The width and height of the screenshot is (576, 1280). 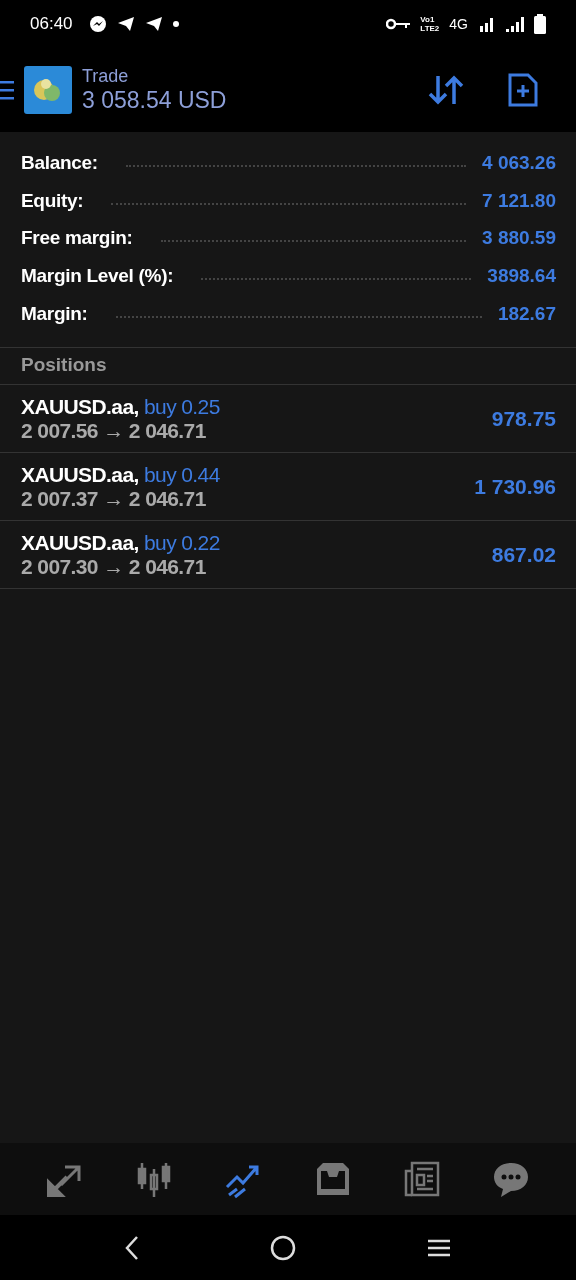 What do you see at coordinates (515, 487) in the screenshot?
I see `position-profit: 1 730.96` at bounding box center [515, 487].